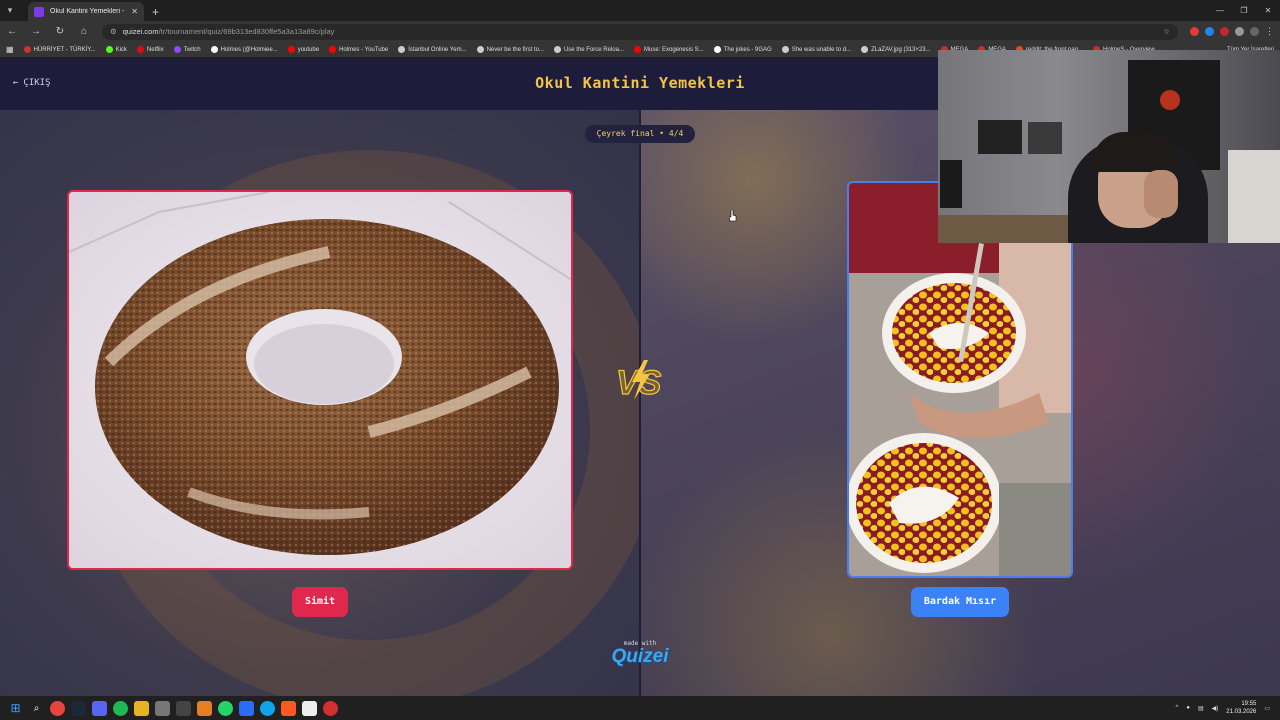 Image resolution: width=1280 pixels, height=720 pixels. I want to click on round-badge: Çeyrek final • 4/4, so click(640, 134).